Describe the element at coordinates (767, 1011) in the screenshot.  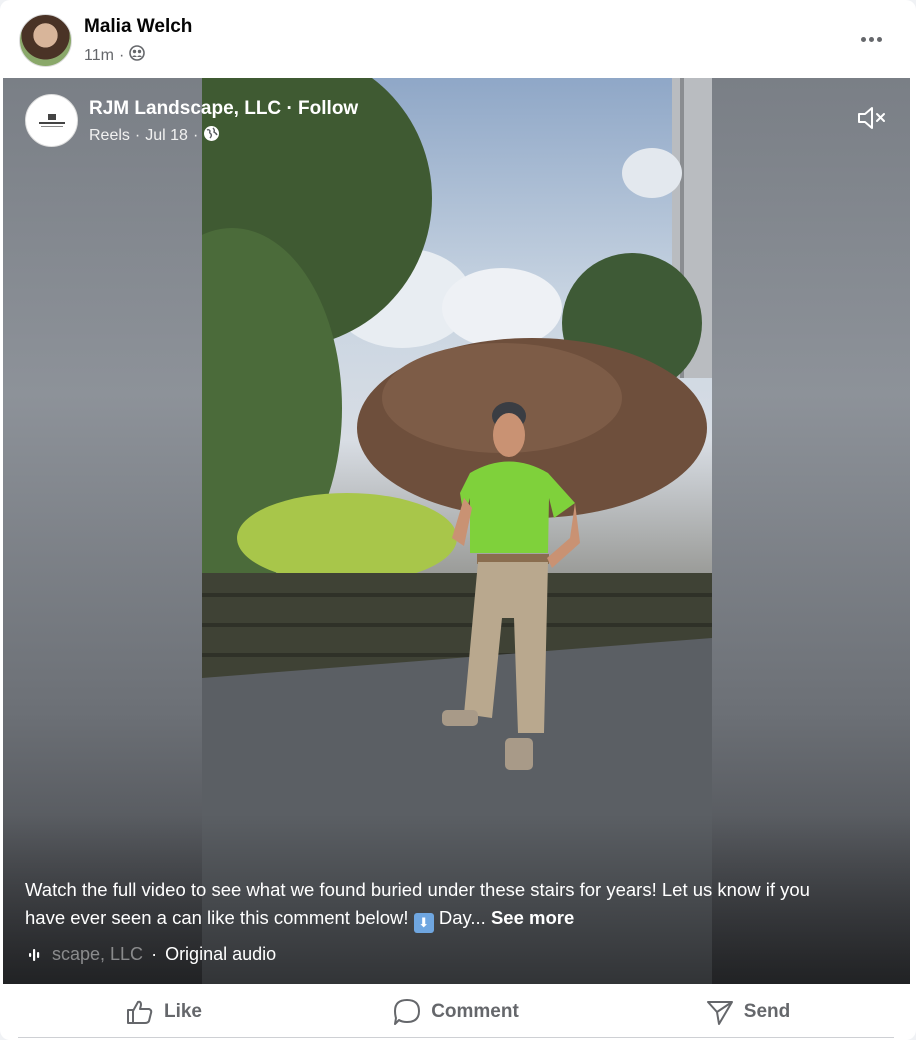
I see `send-label: Send` at that location.